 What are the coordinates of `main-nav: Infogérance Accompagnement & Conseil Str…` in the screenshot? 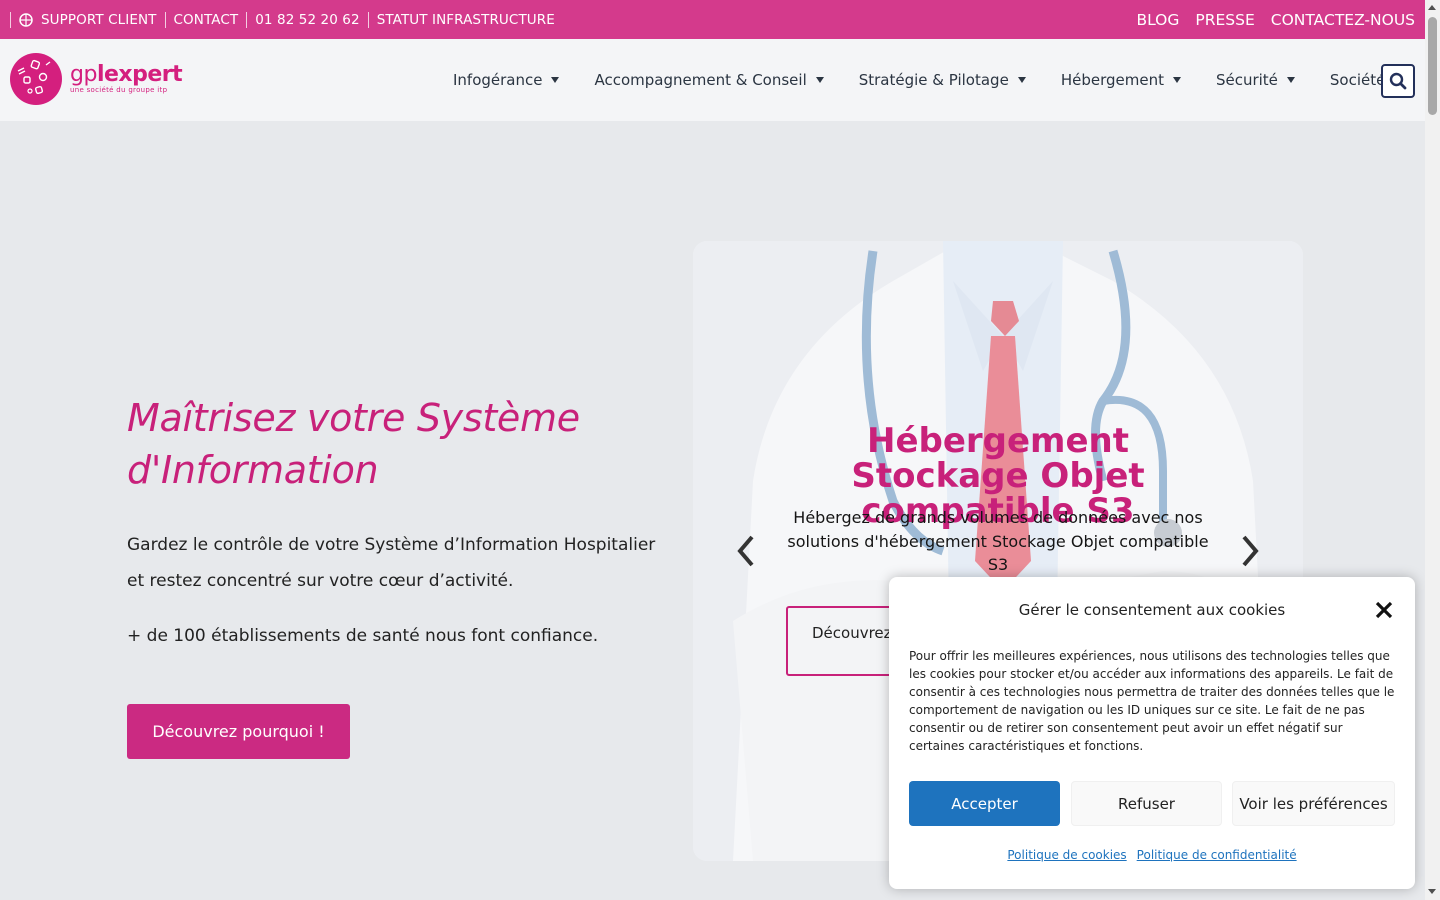 It's located at (945, 80).